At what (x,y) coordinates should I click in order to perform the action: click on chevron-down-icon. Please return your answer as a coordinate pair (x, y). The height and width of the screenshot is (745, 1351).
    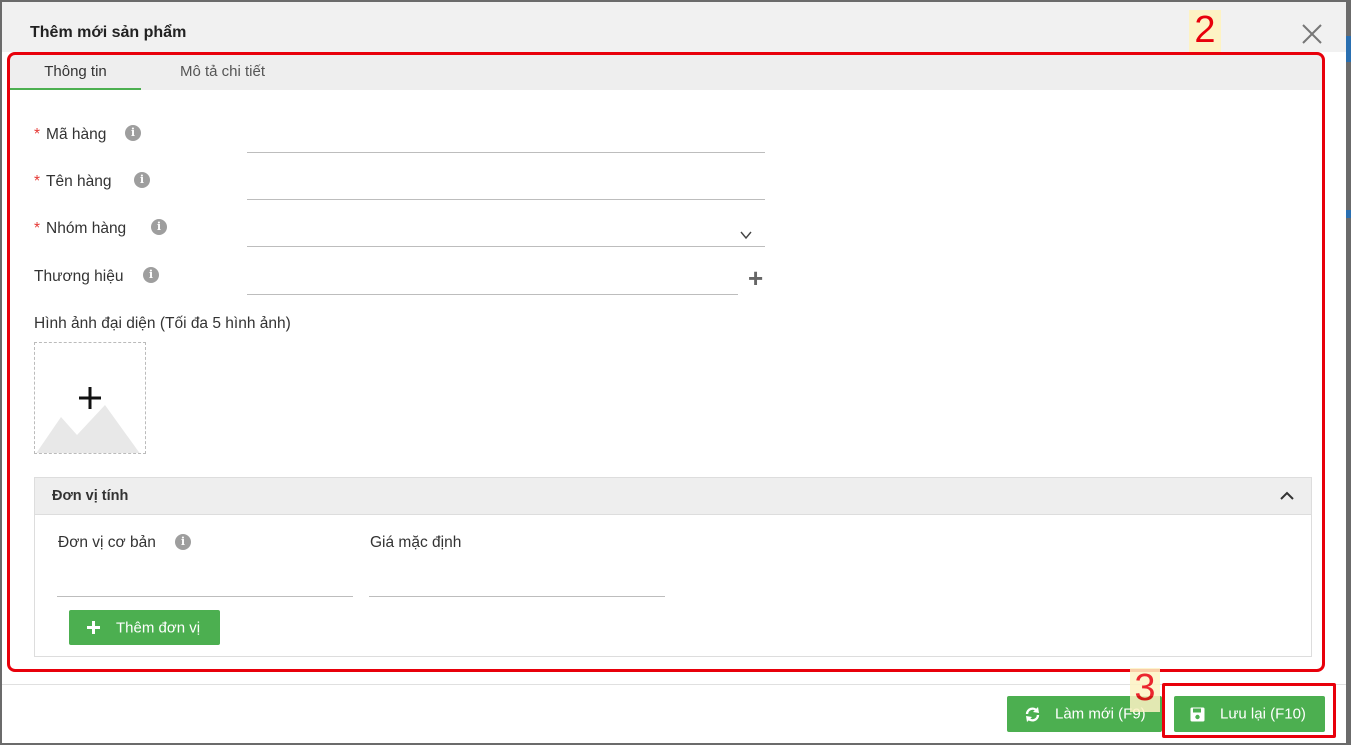
    Looking at the image, I should click on (746, 235).